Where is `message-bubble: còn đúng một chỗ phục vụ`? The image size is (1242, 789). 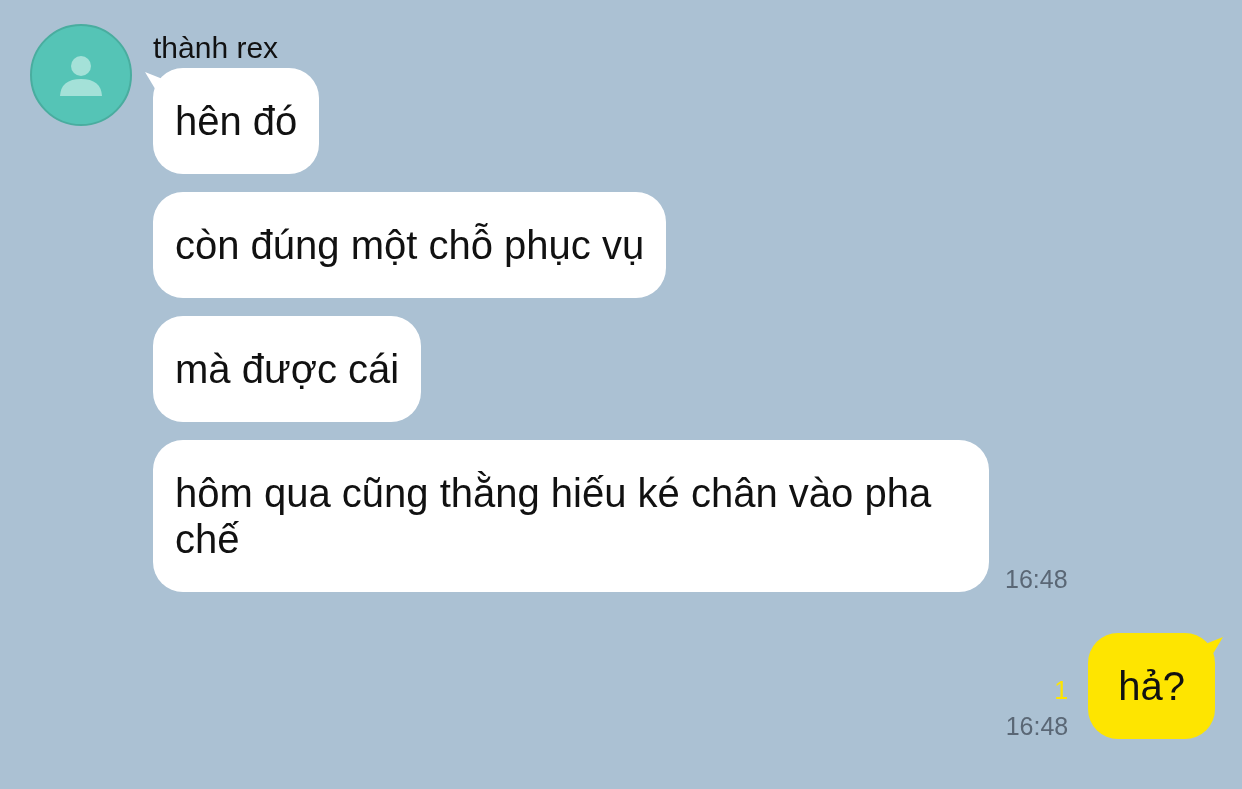 message-bubble: còn đúng một chỗ phục vụ is located at coordinates (410, 245).